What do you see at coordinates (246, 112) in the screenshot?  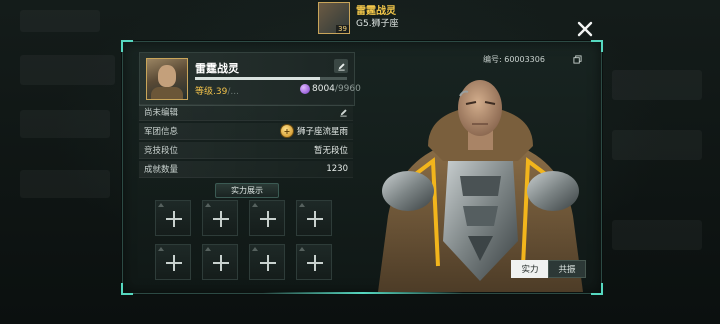 I see `signature-row: 尚未编辑` at bounding box center [246, 112].